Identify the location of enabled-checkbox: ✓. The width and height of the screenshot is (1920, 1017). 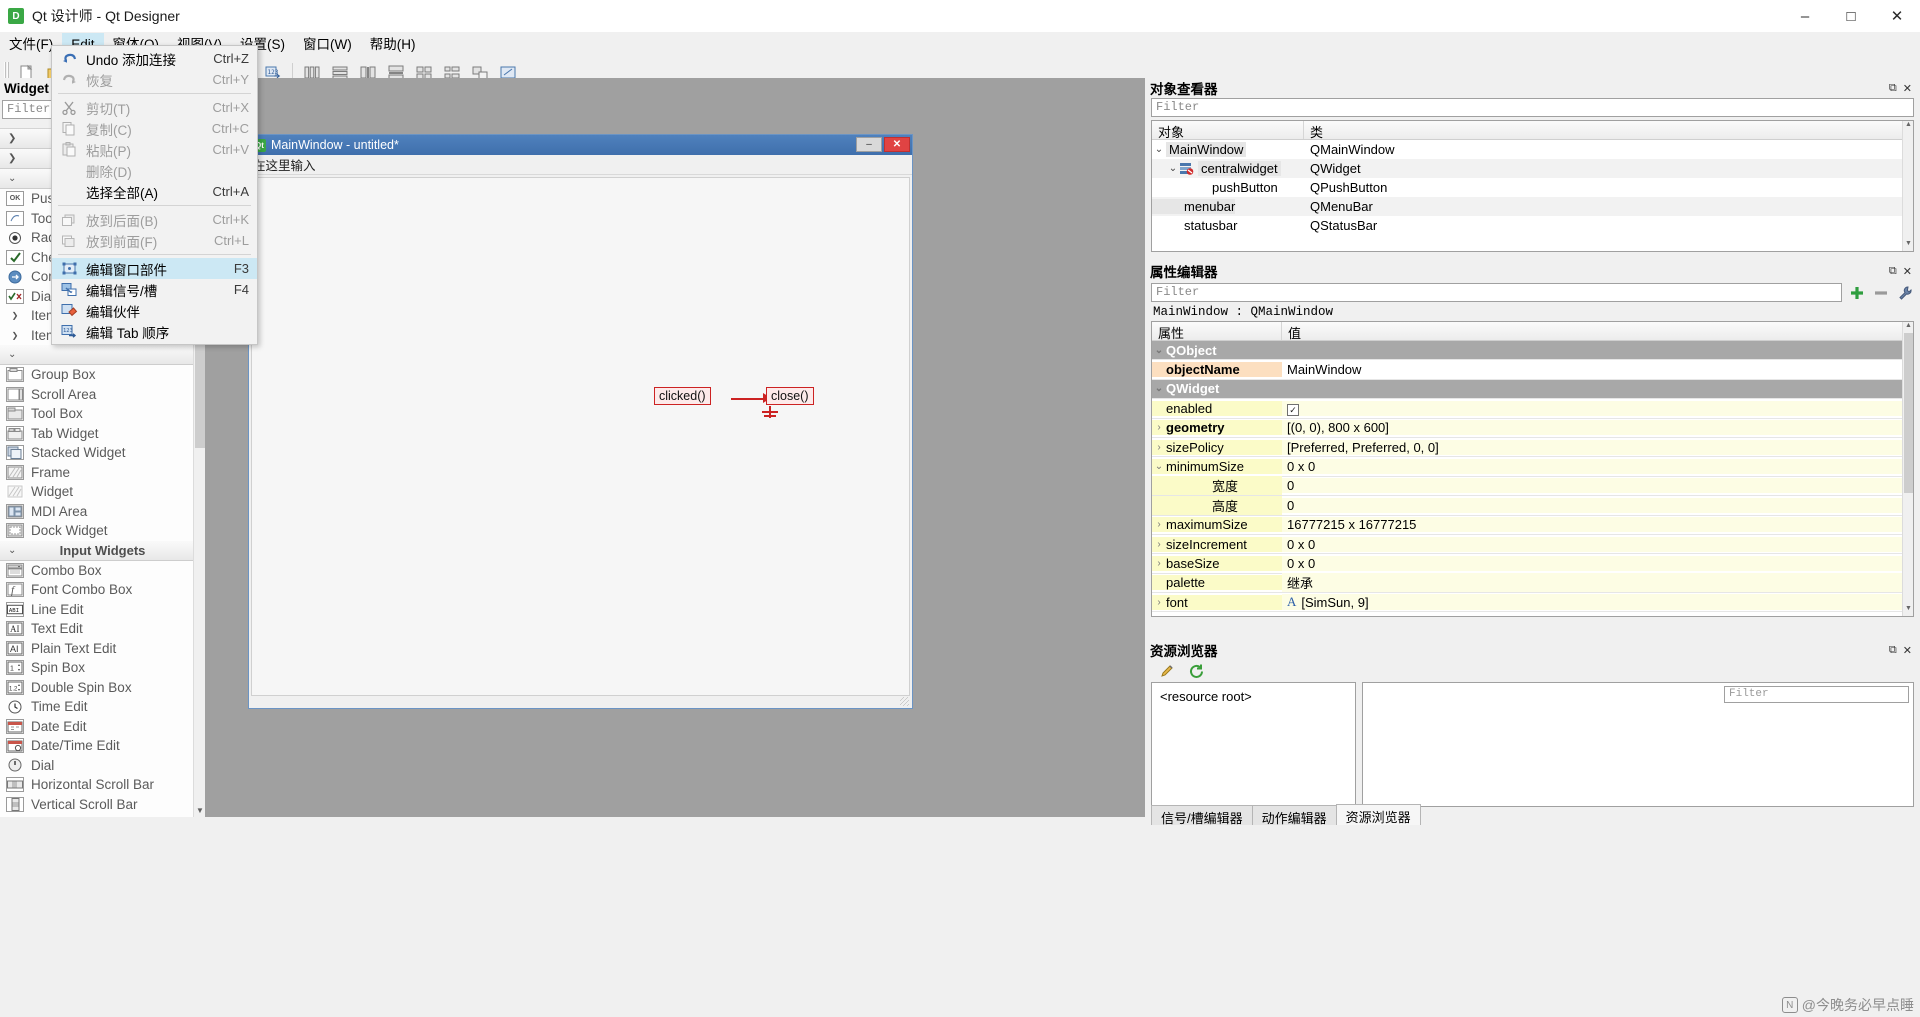
(1293, 410).